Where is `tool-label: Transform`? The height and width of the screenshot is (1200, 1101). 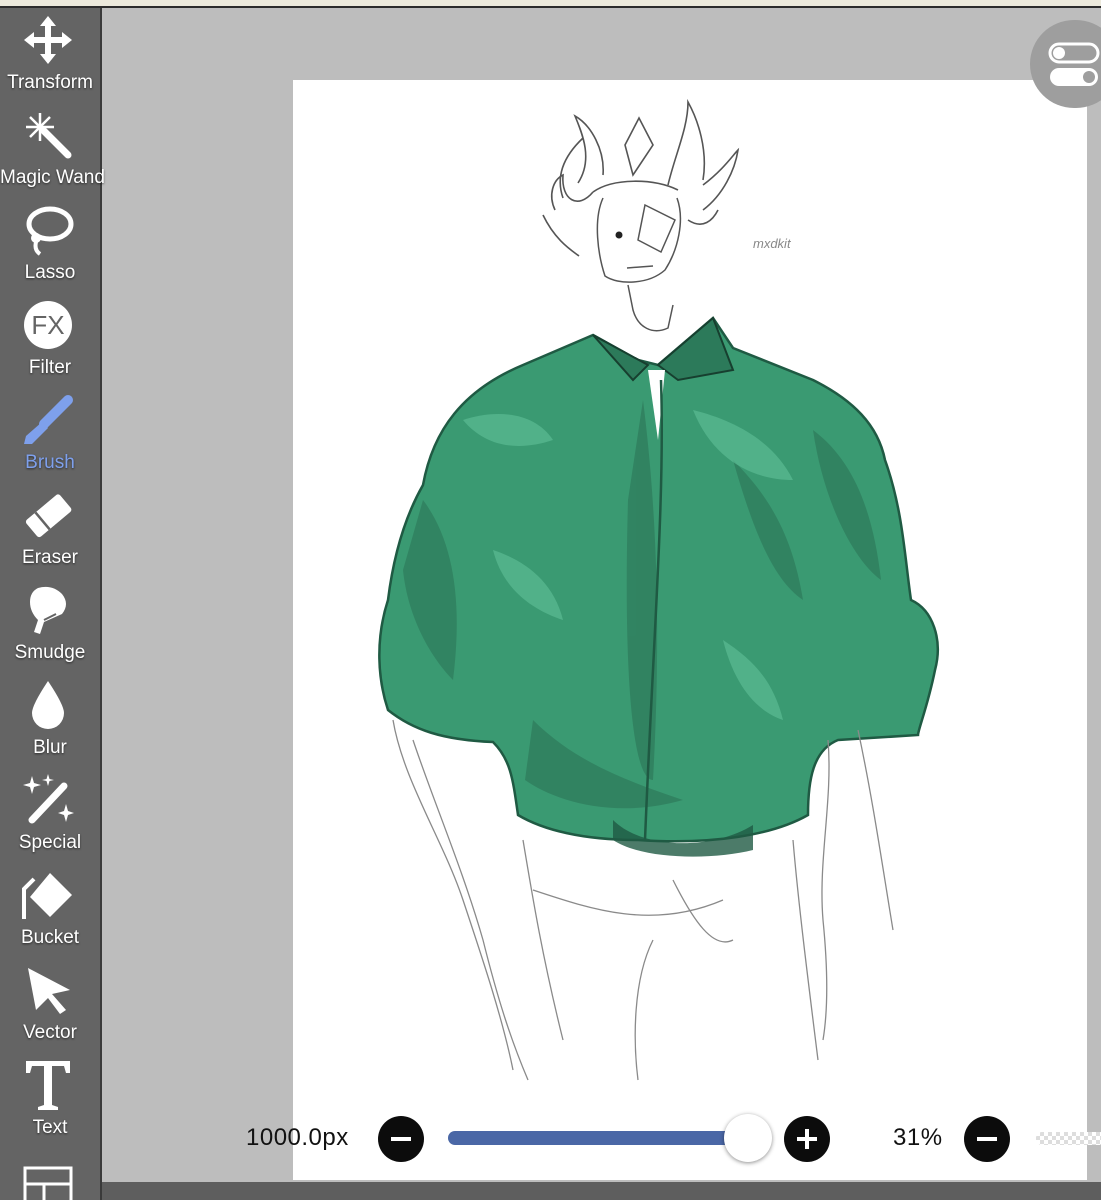
tool-label: Transform is located at coordinates (50, 82).